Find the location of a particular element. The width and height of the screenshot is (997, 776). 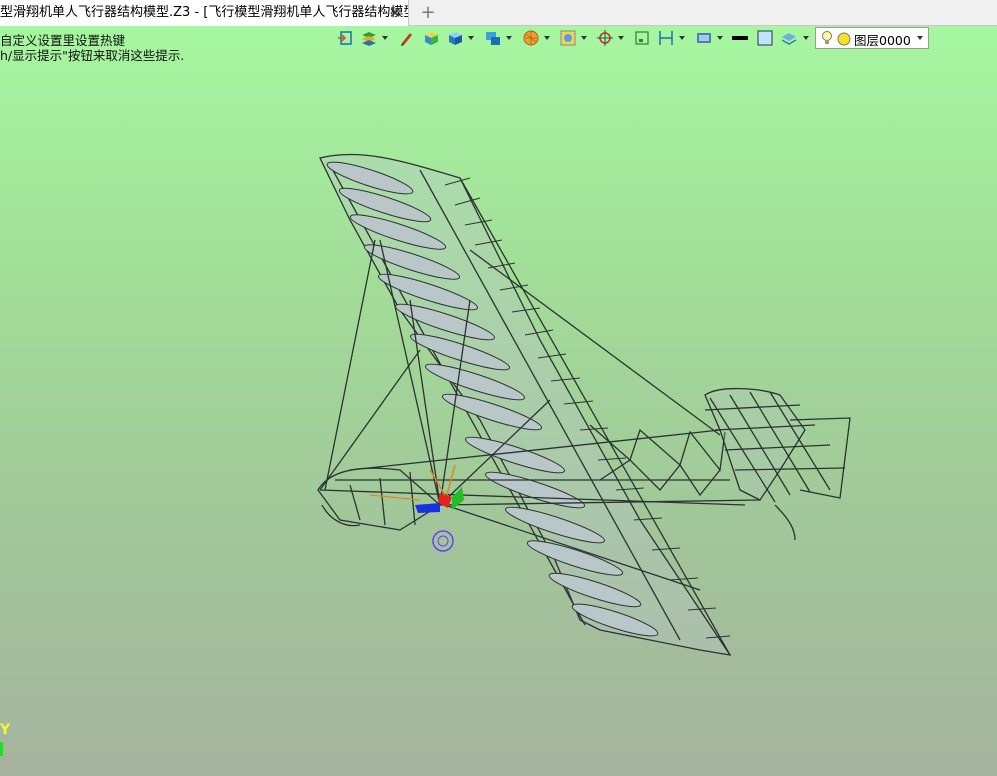

display-mode-icon is located at coordinates (568, 38).